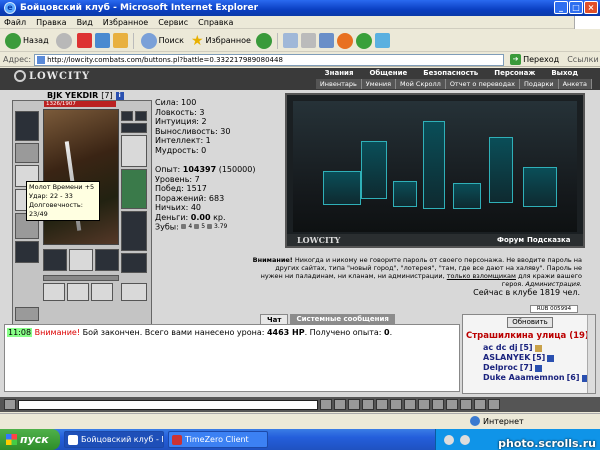 This screenshot has width=600, height=450. I want to click on search-button: Поиск, so click(162, 41).